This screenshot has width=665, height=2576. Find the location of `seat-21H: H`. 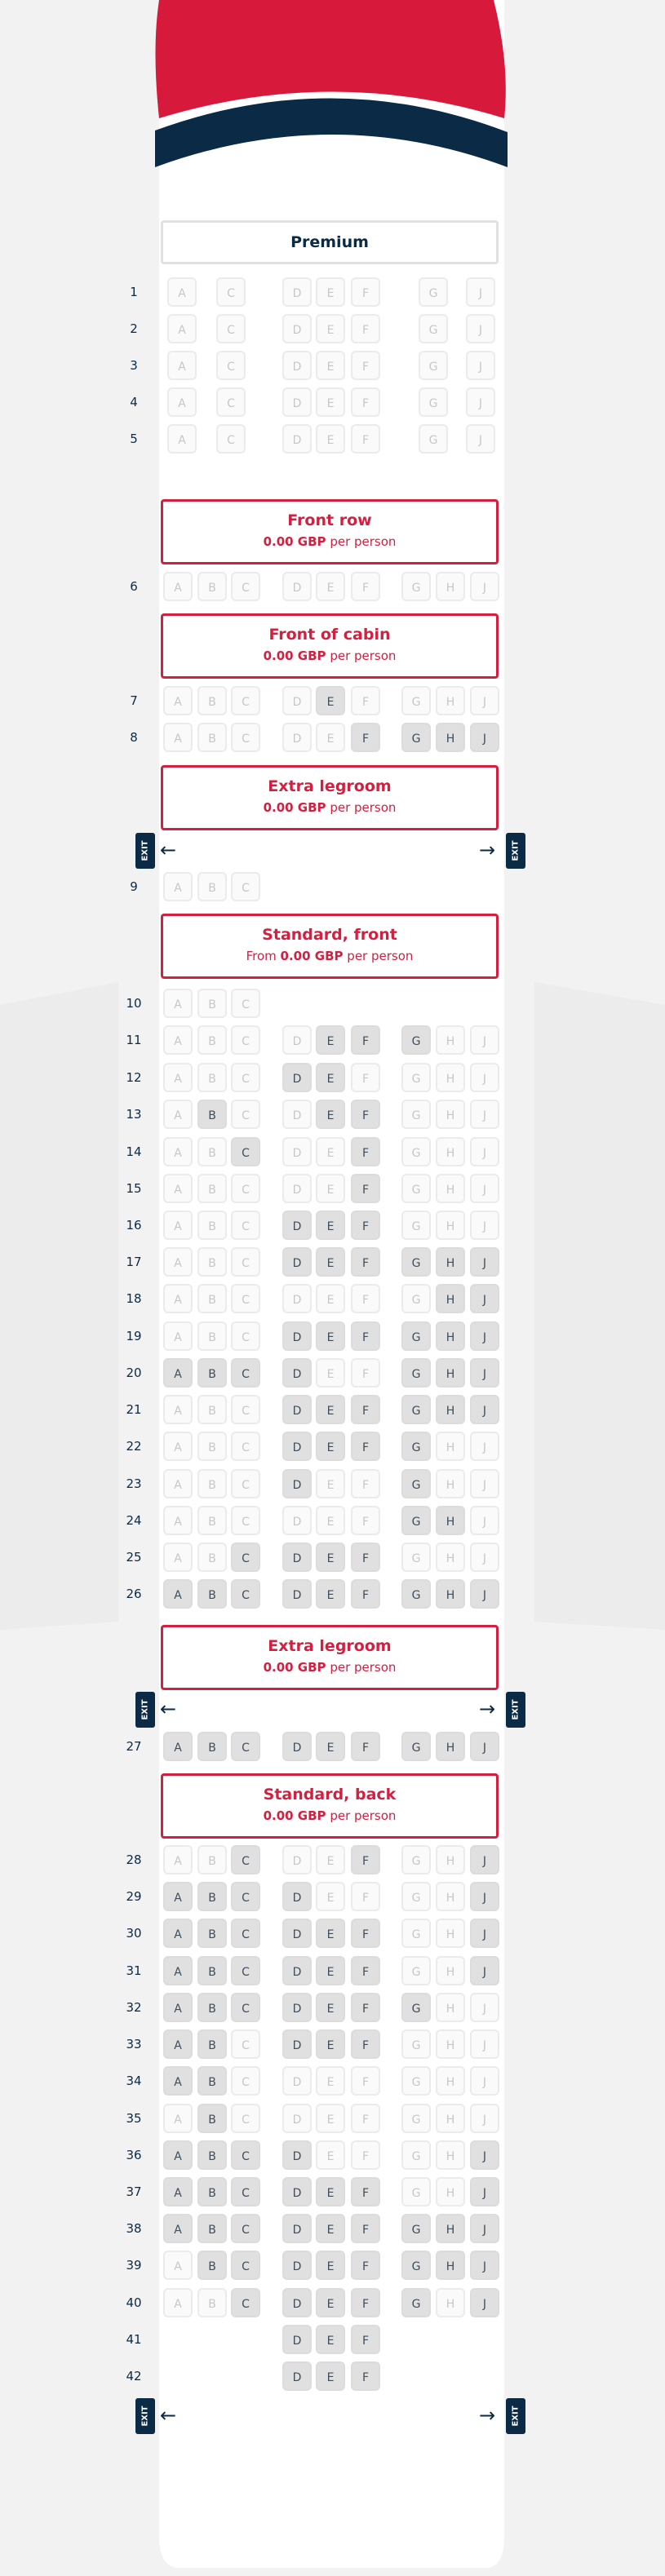

seat-21H: H is located at coordinates (450, 1409).